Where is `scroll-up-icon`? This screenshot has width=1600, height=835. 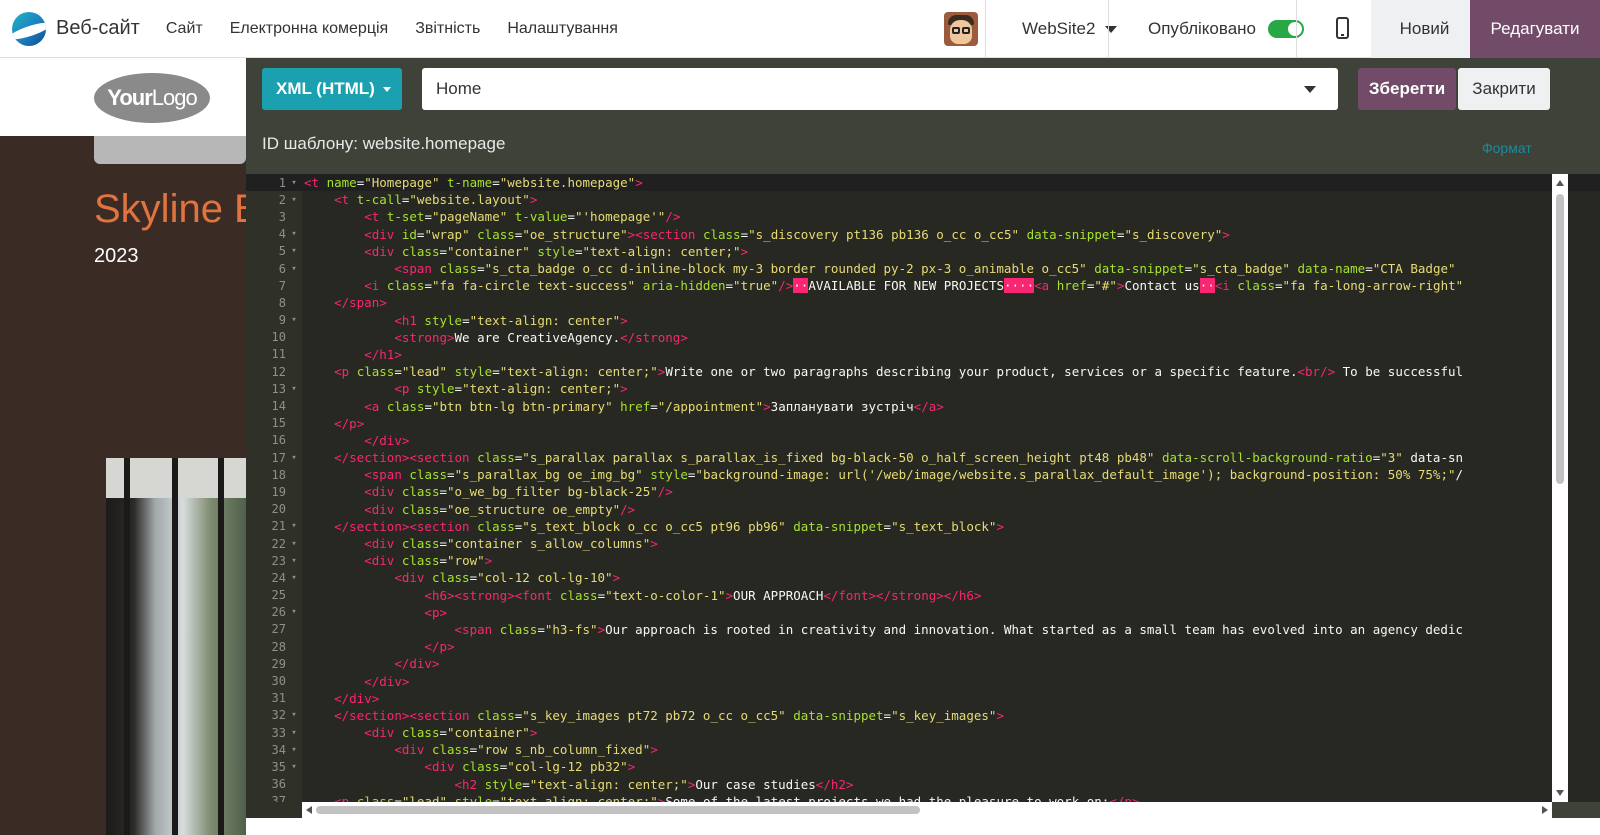 scroll-up-icon is located at coordinates (1560, 183).